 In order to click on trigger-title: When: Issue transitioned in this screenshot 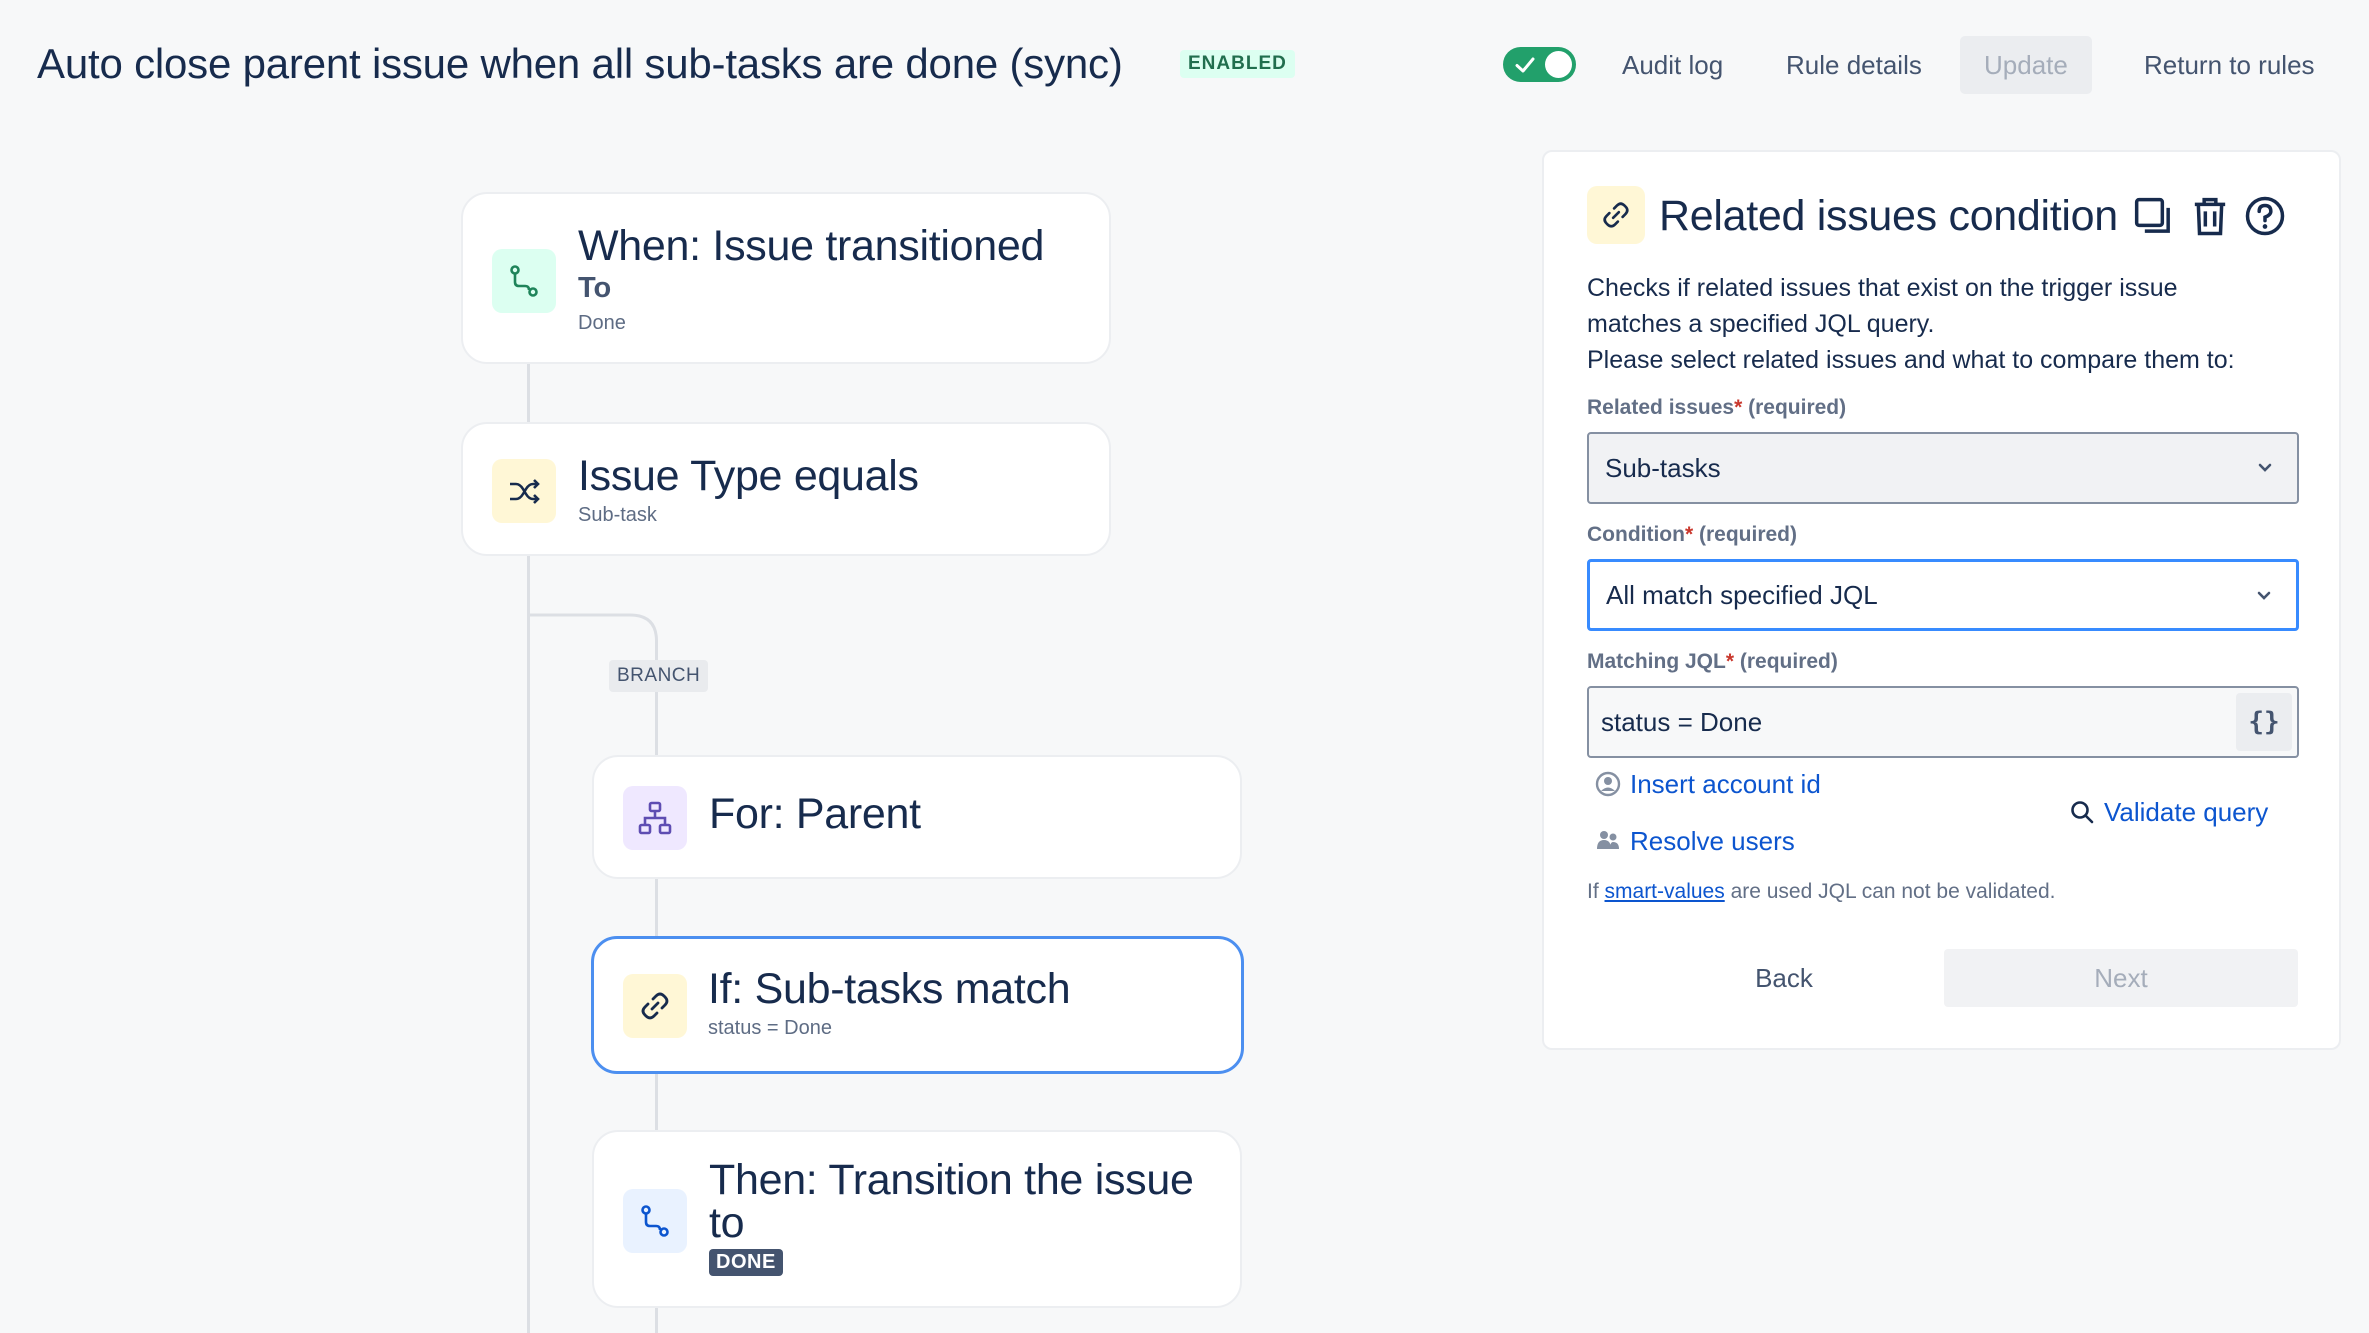, I will do `click(811, 246)`.